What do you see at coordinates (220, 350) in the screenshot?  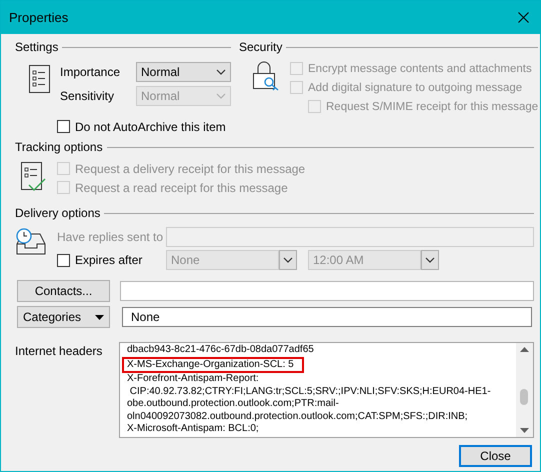 I see `header-line: dbacb943-8c21-476c-67db-08da077adf65` at bounding box center [220, 350].